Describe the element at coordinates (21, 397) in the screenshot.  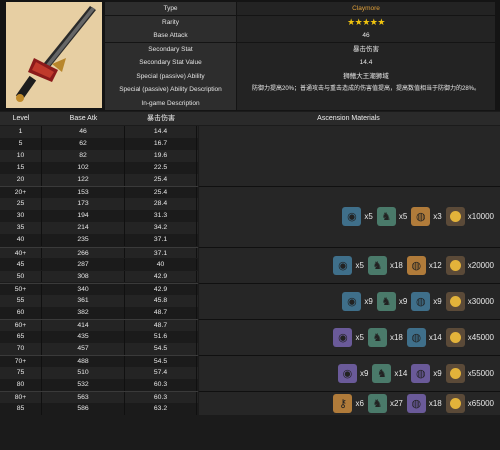
I see `level-cell: 80+` at that location.